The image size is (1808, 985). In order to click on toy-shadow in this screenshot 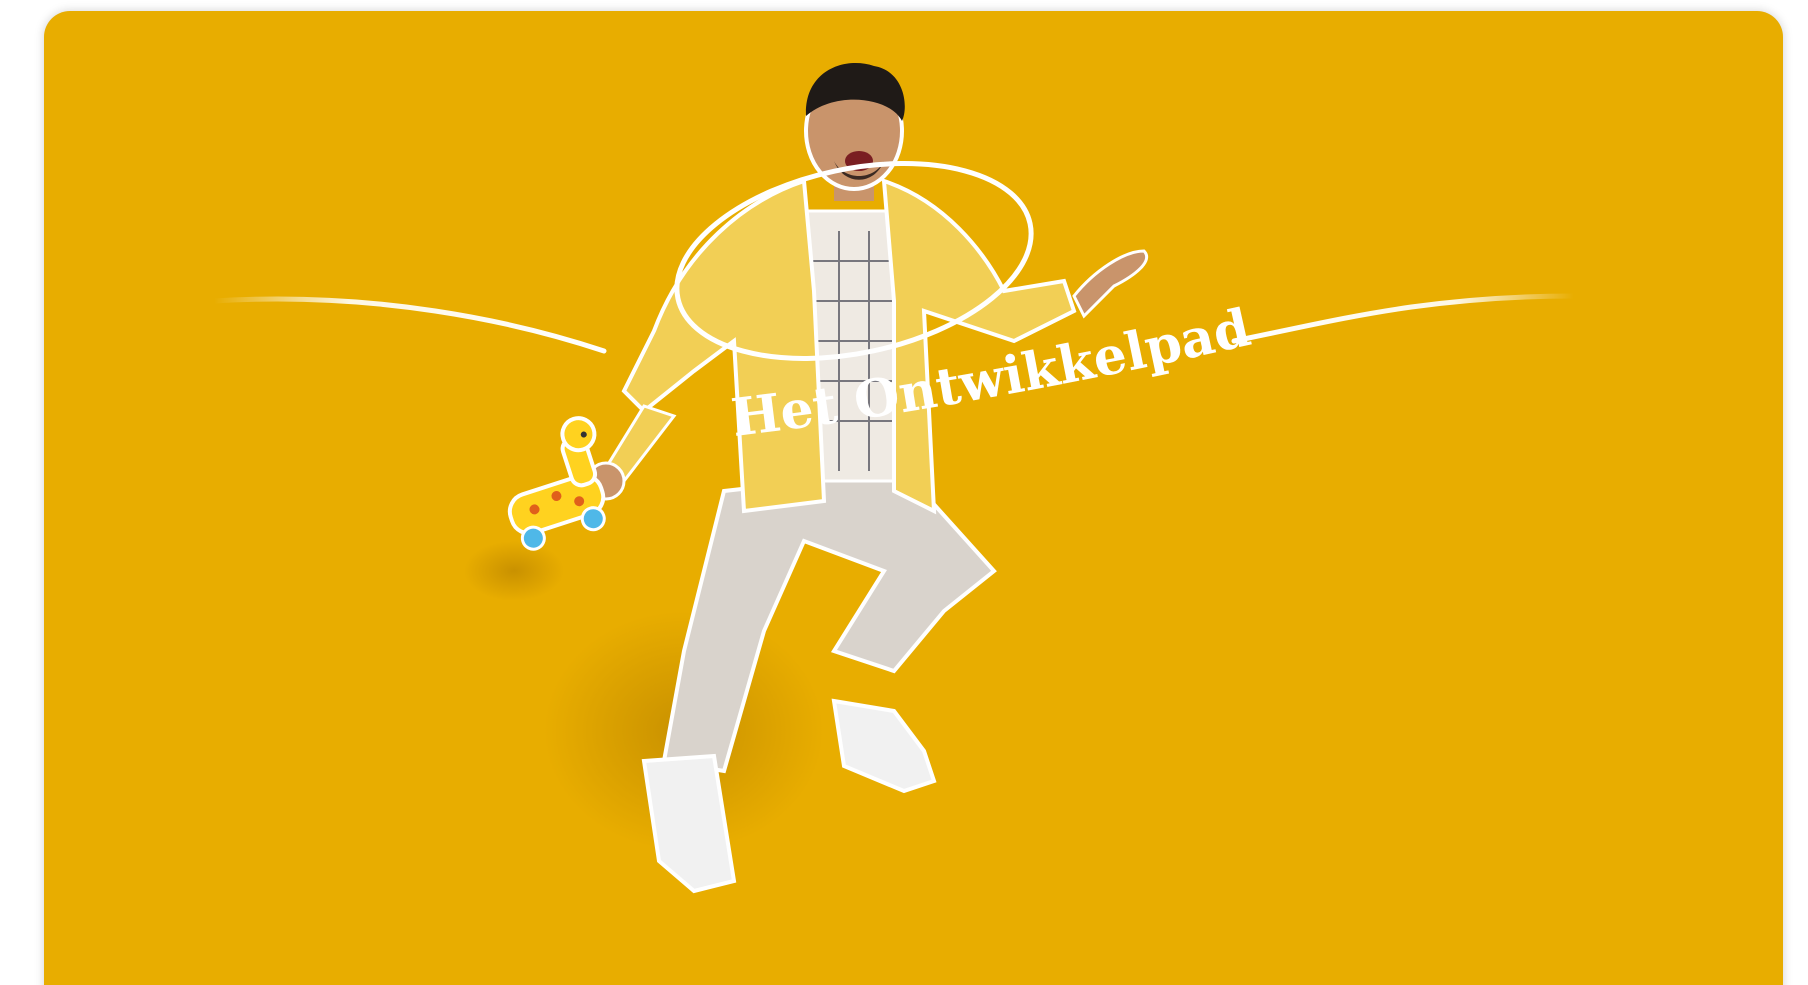, I will do `click(514, 571)`.